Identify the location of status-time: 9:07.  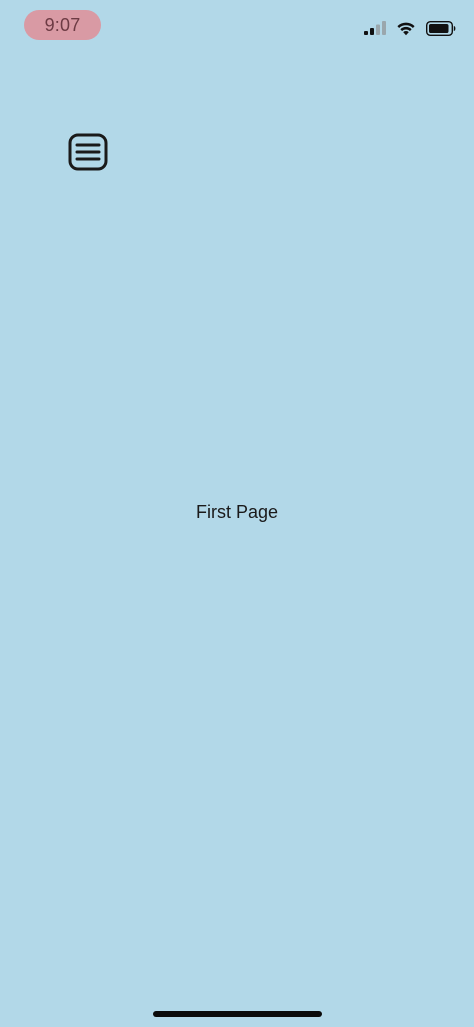
(62, 24).